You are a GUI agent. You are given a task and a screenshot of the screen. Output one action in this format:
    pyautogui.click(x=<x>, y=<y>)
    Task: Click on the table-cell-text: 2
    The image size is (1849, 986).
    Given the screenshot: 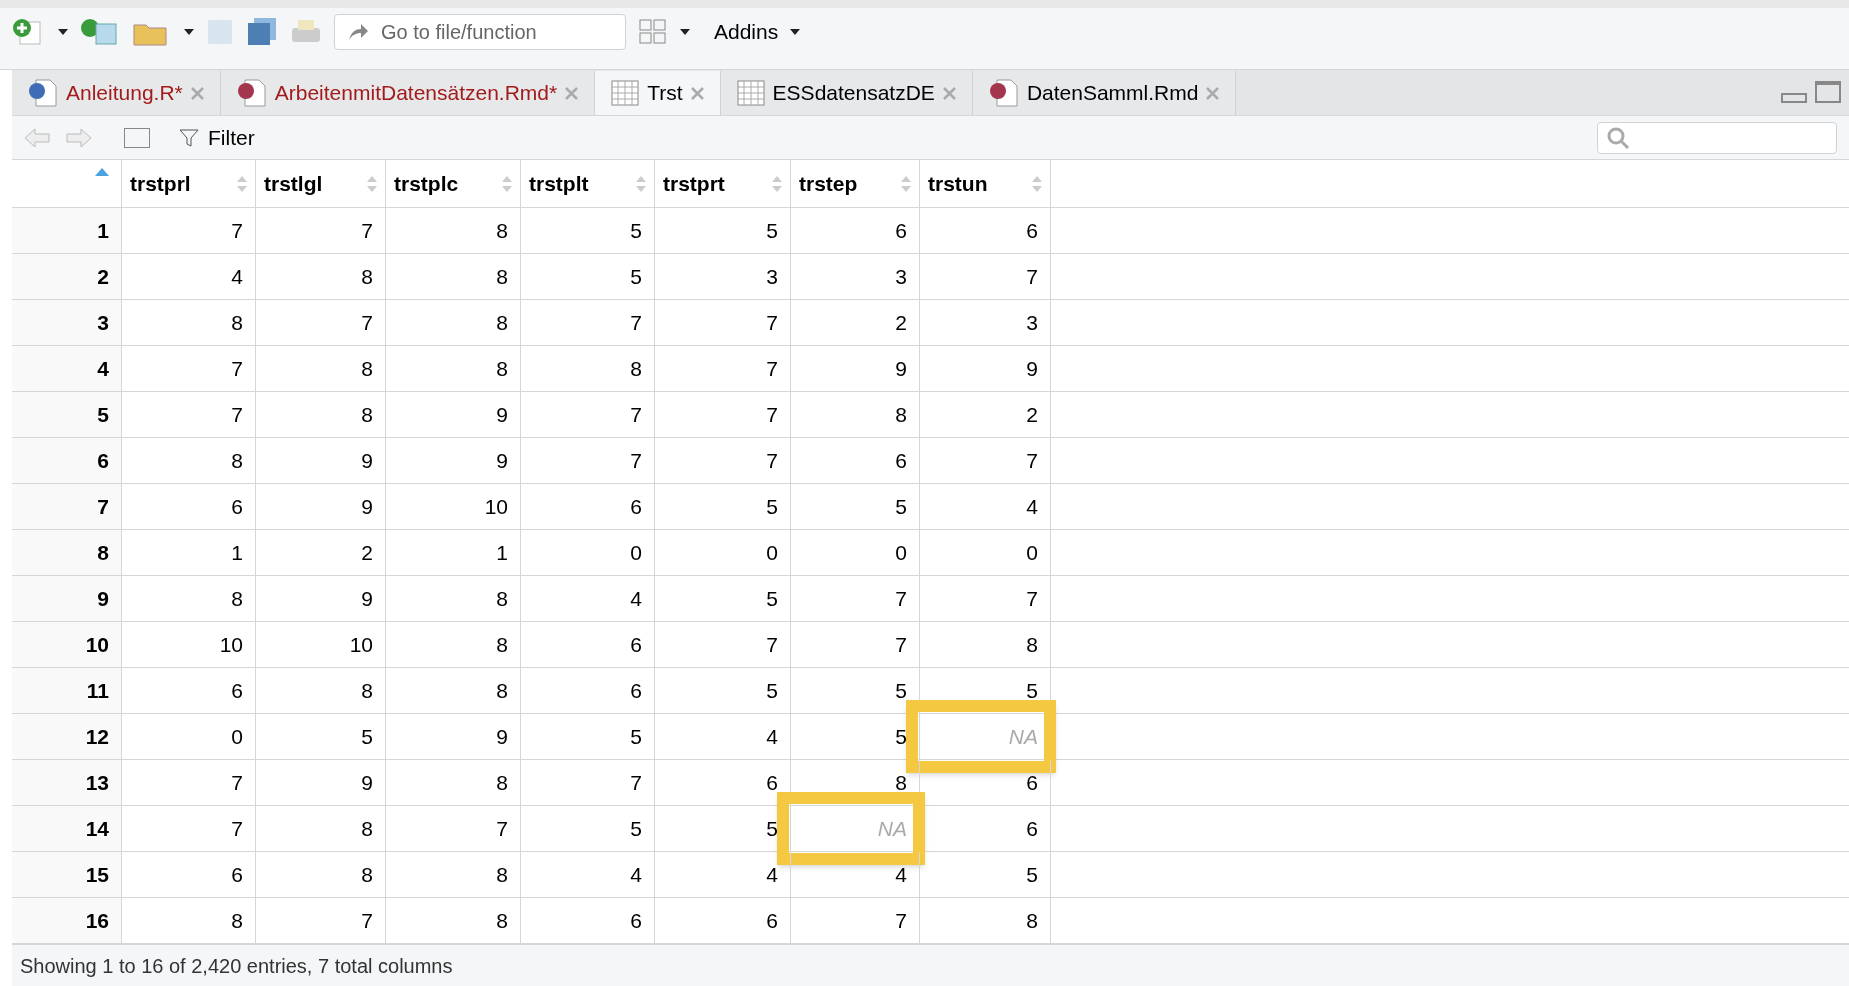 What is the action you would take?
    pyautogui.click(x=1032, y=414)
    